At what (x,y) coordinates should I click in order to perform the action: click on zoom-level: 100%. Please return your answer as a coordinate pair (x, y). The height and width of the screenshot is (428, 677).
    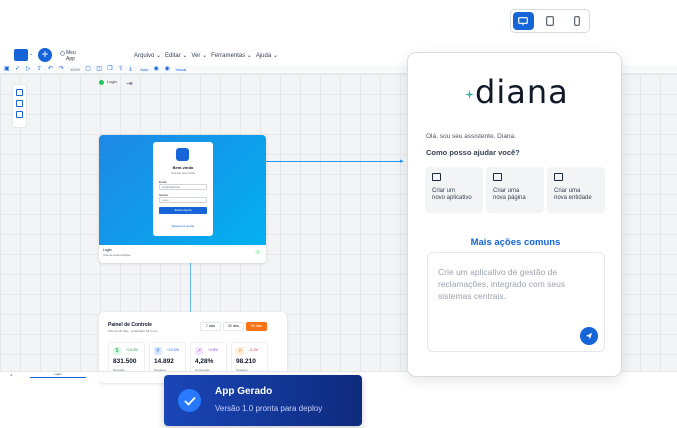
    Looking at the image, I should click on (75, 69).